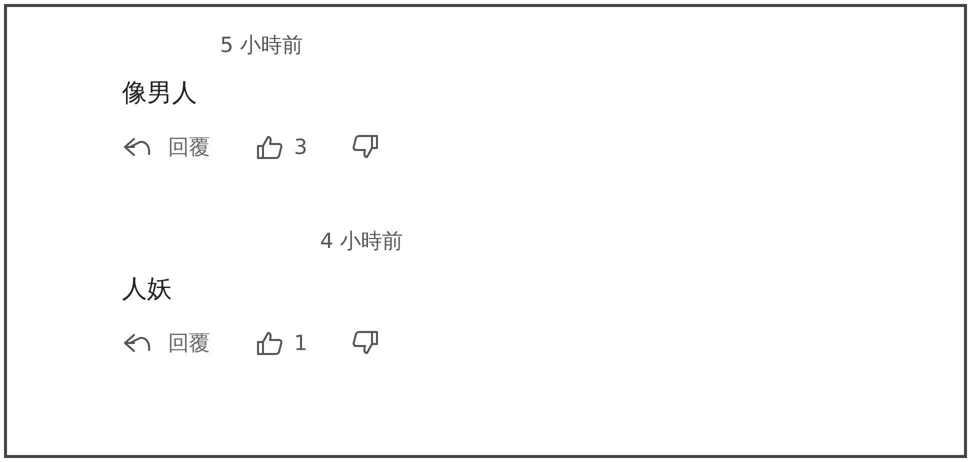  I want to click on comment-time: 4 小時前, so click(362, 241).